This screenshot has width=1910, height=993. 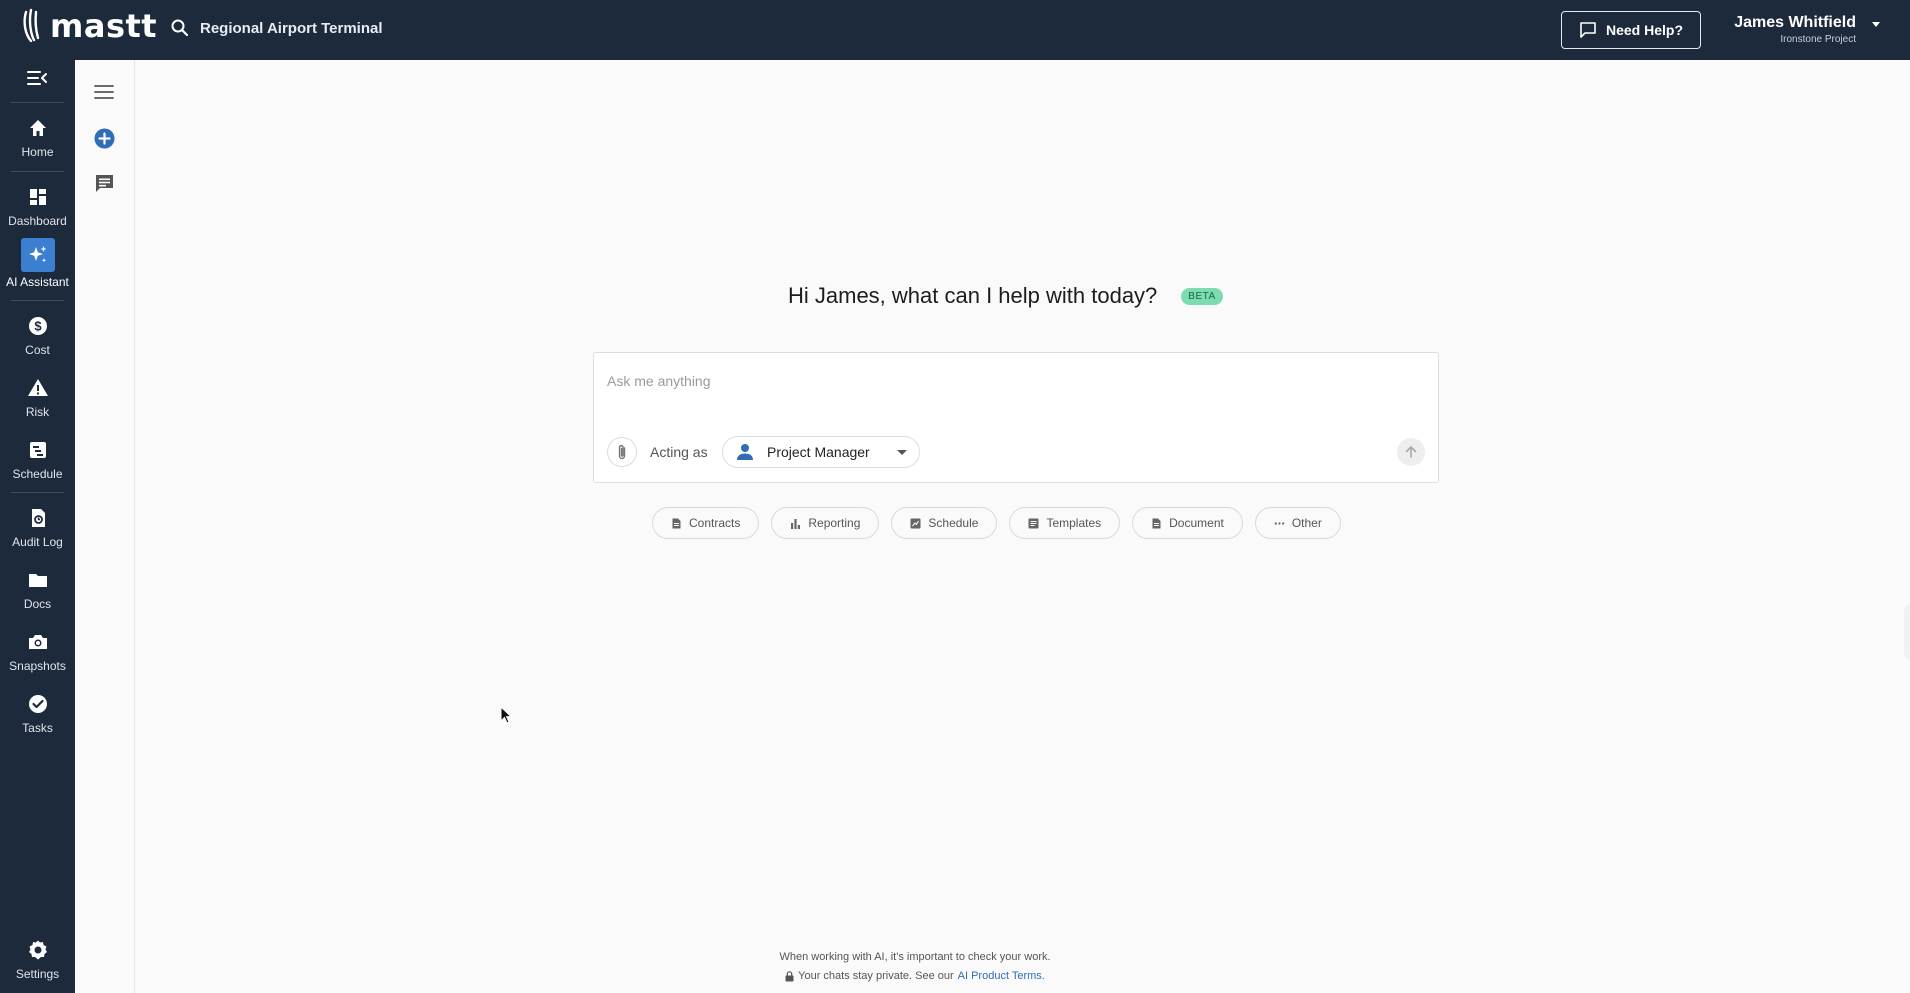 What do you see at coordinates (818, 452) in the screenshot?
I see `role-value: Project Manager` at bounding box center [818, 452].